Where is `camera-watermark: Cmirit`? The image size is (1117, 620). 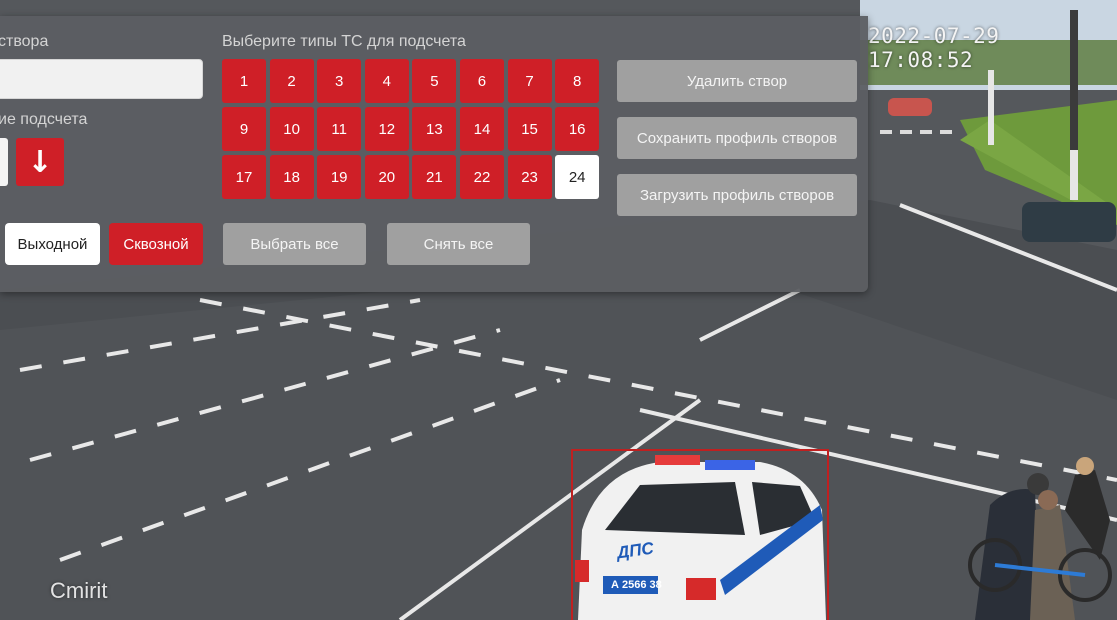 camera-watermark: Cmirit is located at coordinates (79, 590).